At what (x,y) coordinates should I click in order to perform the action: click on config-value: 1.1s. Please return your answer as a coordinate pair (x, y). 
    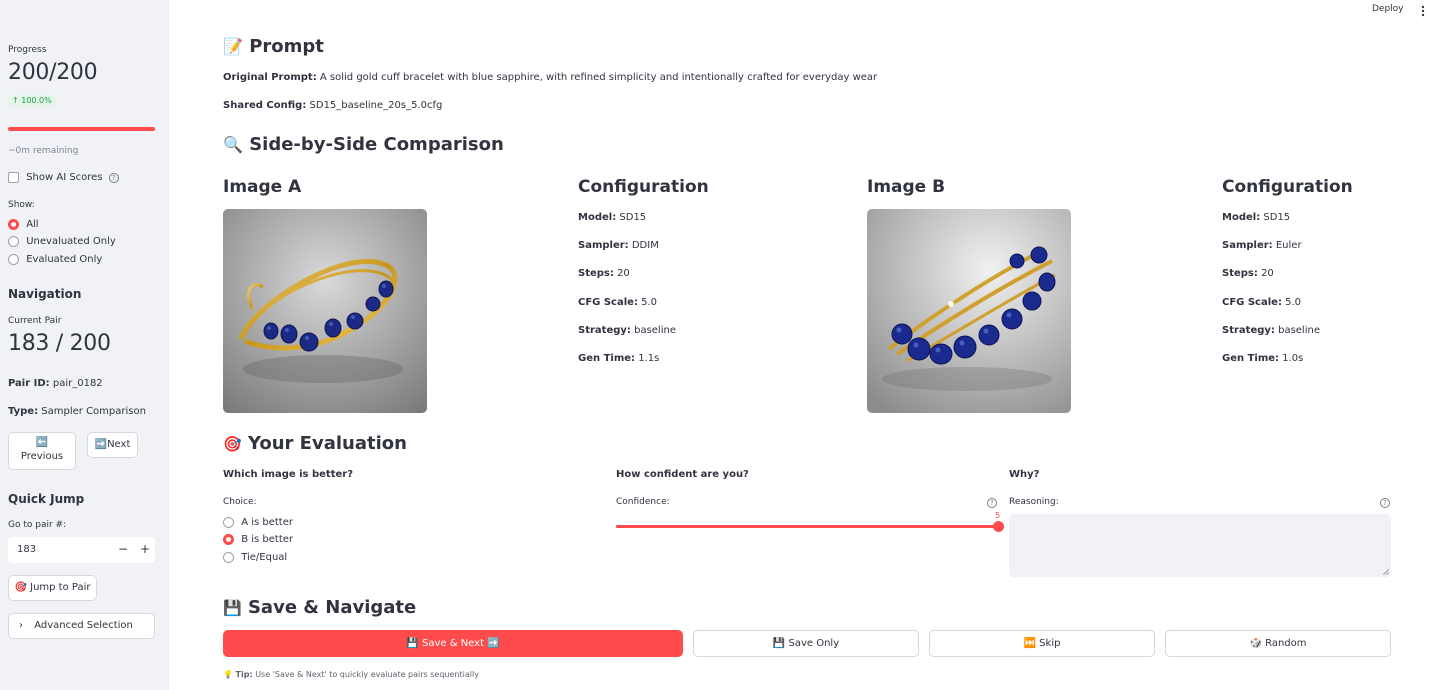
    Looking at the image, I should click on (649, 358).